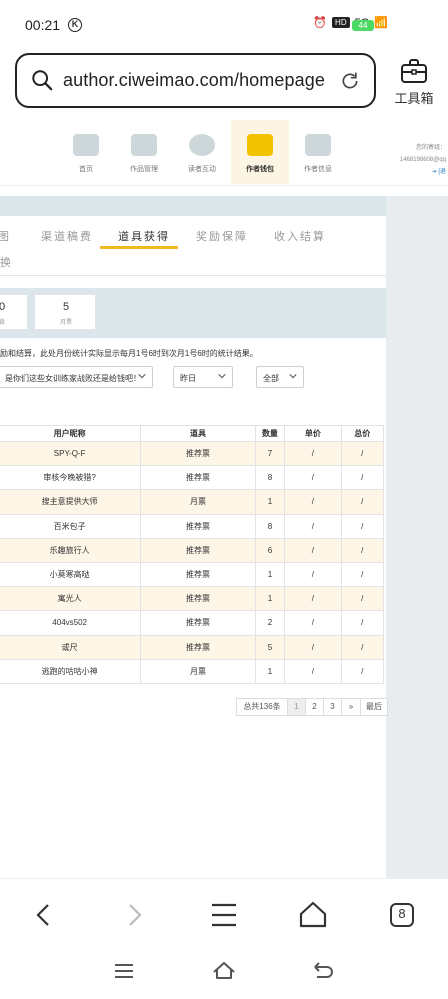 This screenshot has height=999, width=448. What do you see at coordinates (144, 145) in the screenshot?
I see `book-icon` at bounding box center [144, 145].